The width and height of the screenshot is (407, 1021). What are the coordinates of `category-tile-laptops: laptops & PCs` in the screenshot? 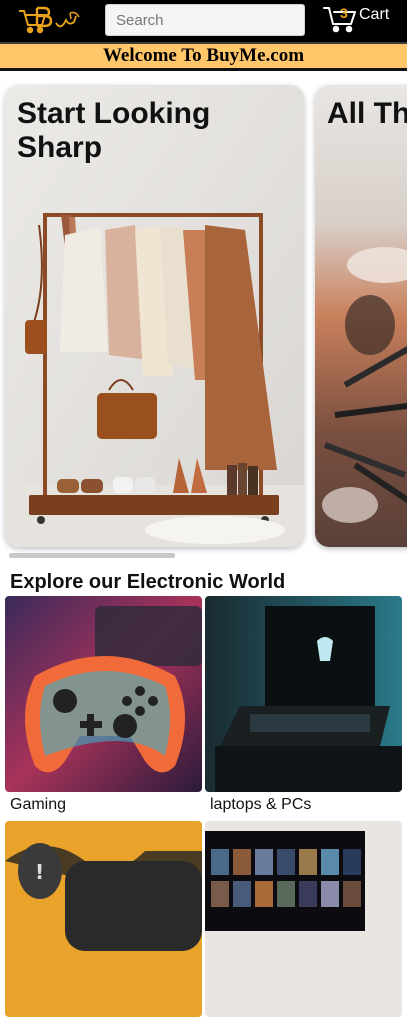 It's located at (303, 705).